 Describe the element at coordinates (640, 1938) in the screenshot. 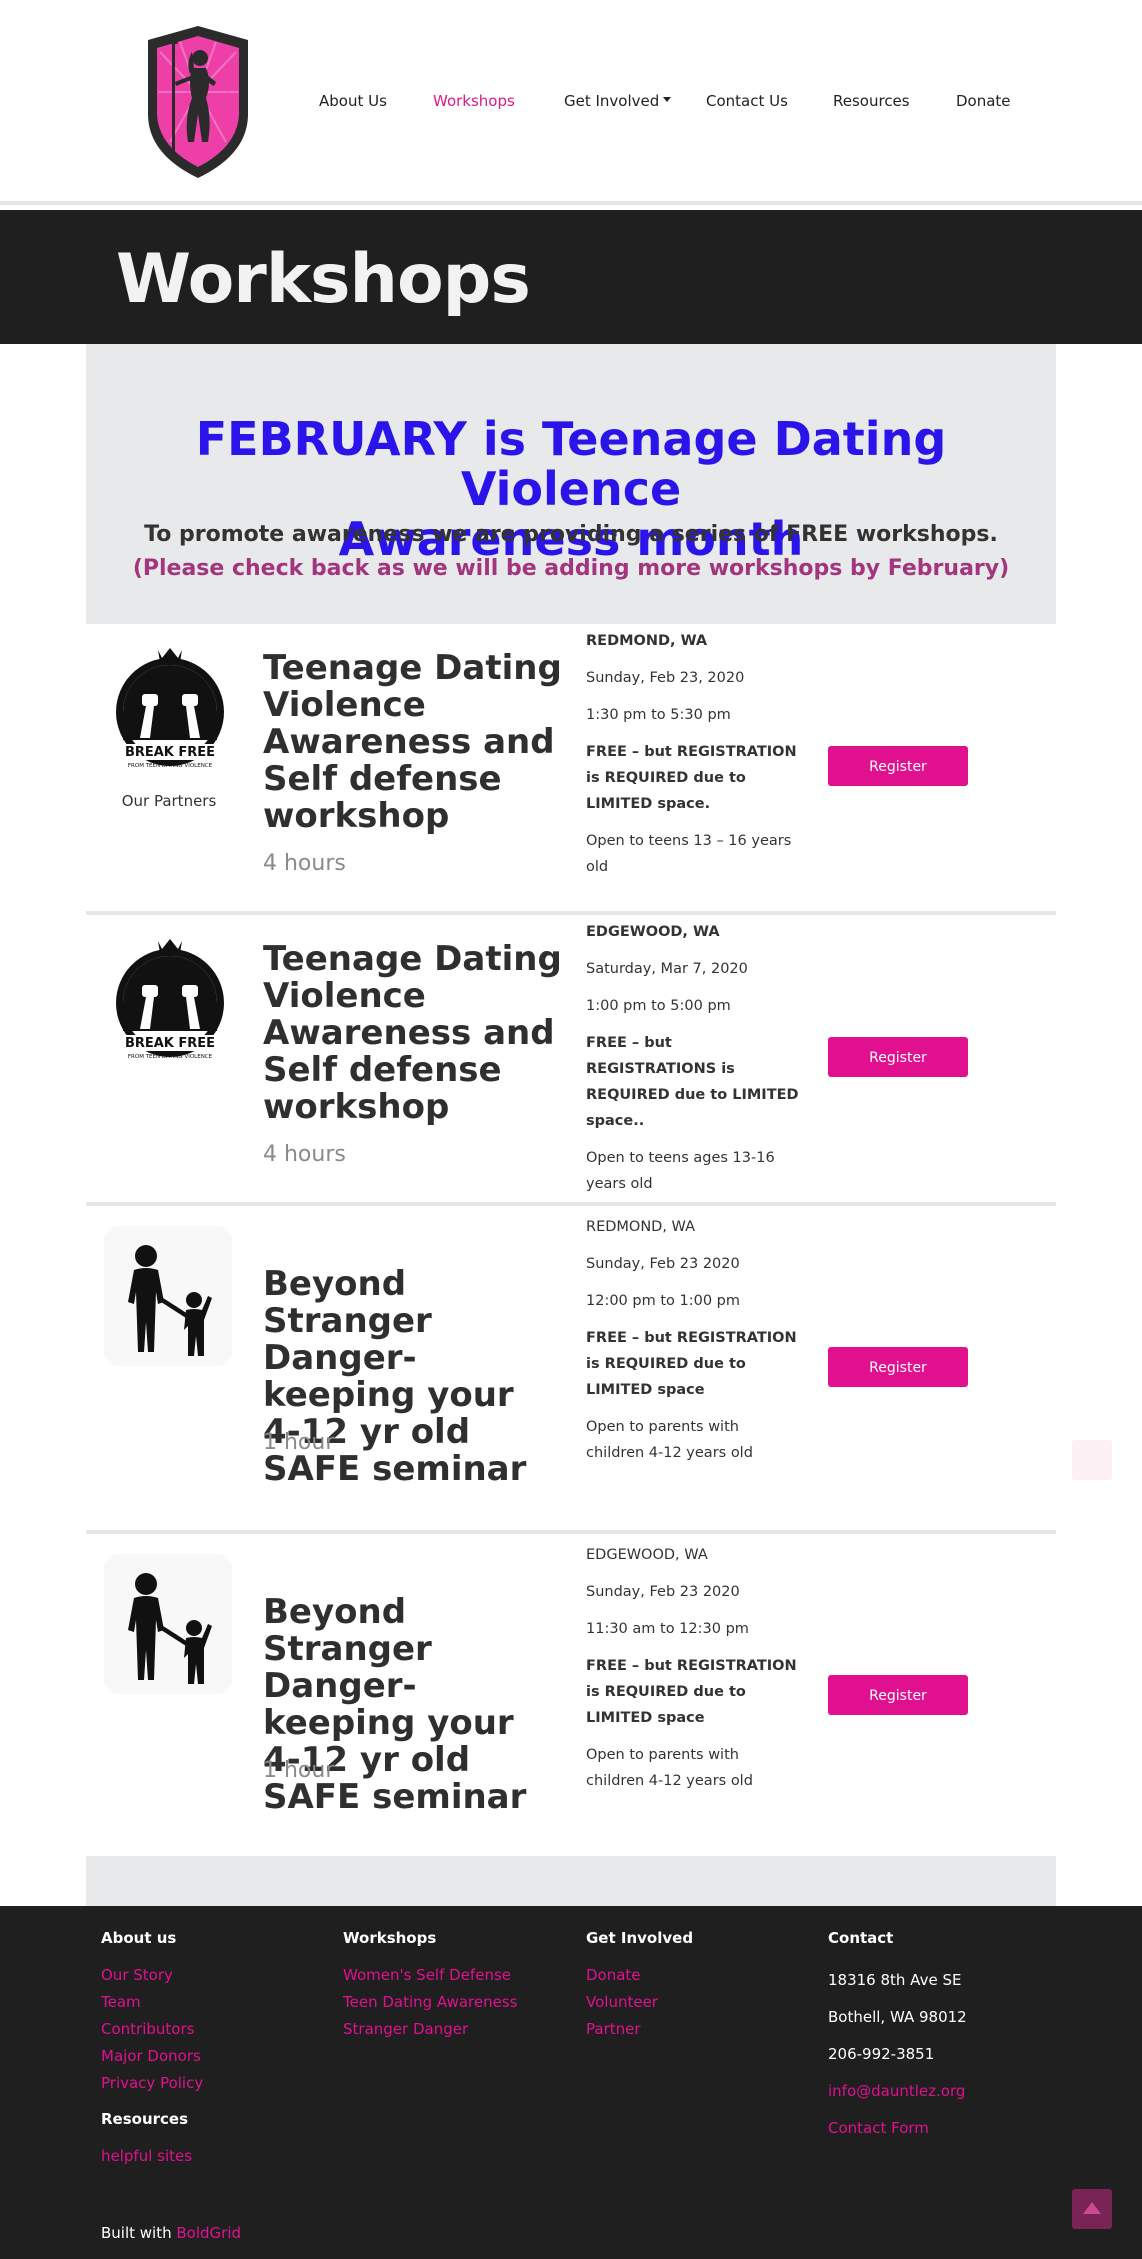

I see `footer-get-involved-heading: Get Involved` at that location.